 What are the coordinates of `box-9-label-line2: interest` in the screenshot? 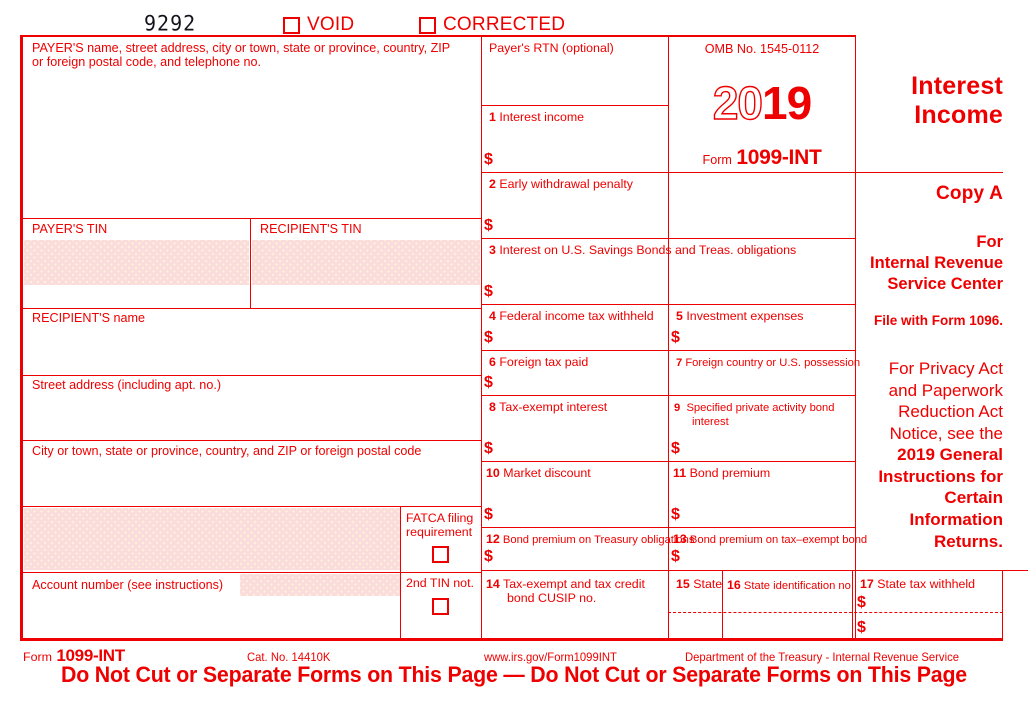 It's located at (710, 422).